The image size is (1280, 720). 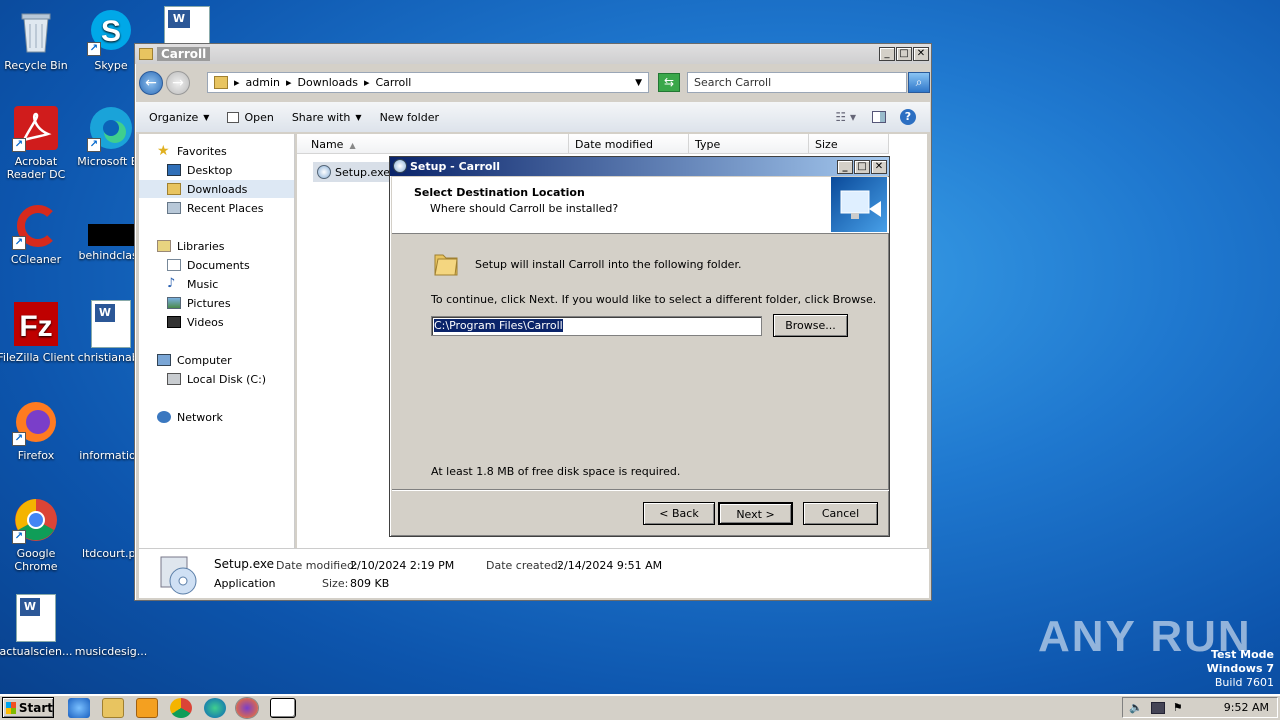 What do you see at coordinates (524, 208) in the screenshot?
I see `setup-subheading: Where should Carroll be installed?` at bounding box center [524, 208].